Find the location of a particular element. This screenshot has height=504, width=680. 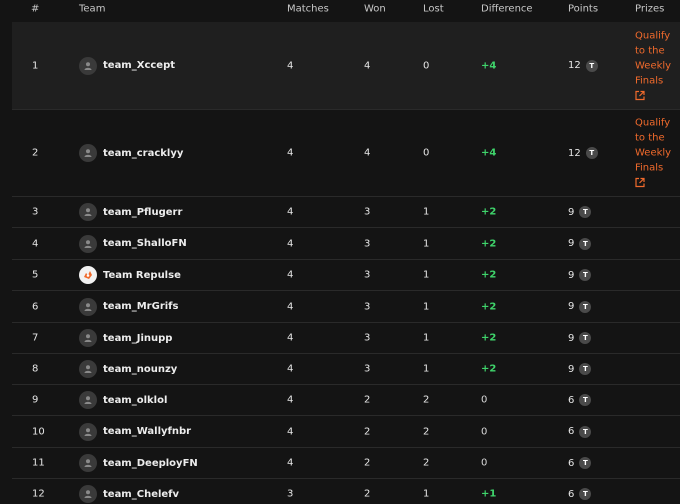

team-name: team_ShalloFN is located at coordinates (145, 243).